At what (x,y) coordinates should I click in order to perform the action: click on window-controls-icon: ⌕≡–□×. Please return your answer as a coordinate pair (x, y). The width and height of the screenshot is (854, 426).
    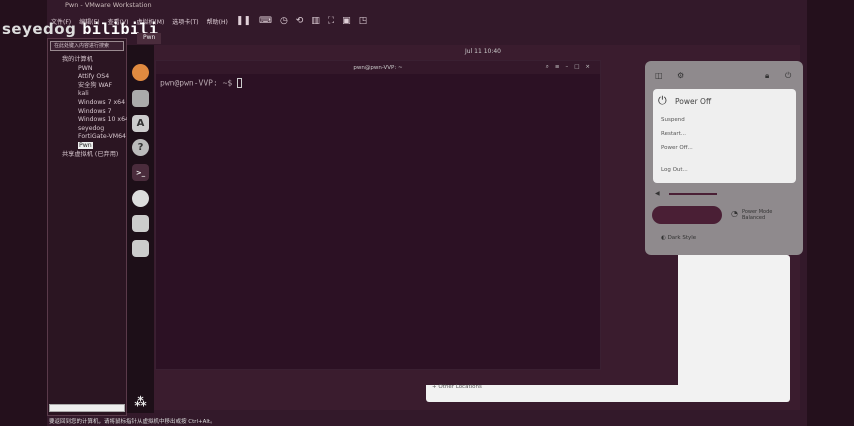
    Looking at the image, I should click on (571, 67).